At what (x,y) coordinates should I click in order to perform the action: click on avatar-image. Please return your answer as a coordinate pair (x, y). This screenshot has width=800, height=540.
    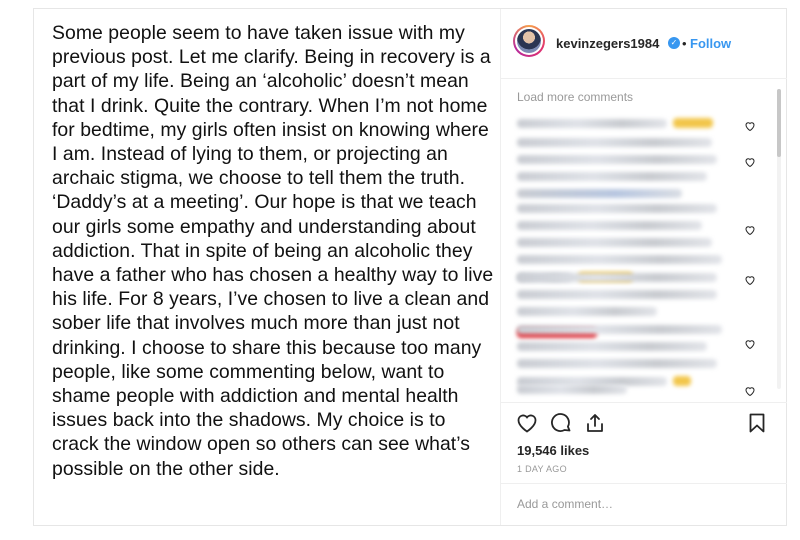
    Looking at the image, I should click on (529, 41).